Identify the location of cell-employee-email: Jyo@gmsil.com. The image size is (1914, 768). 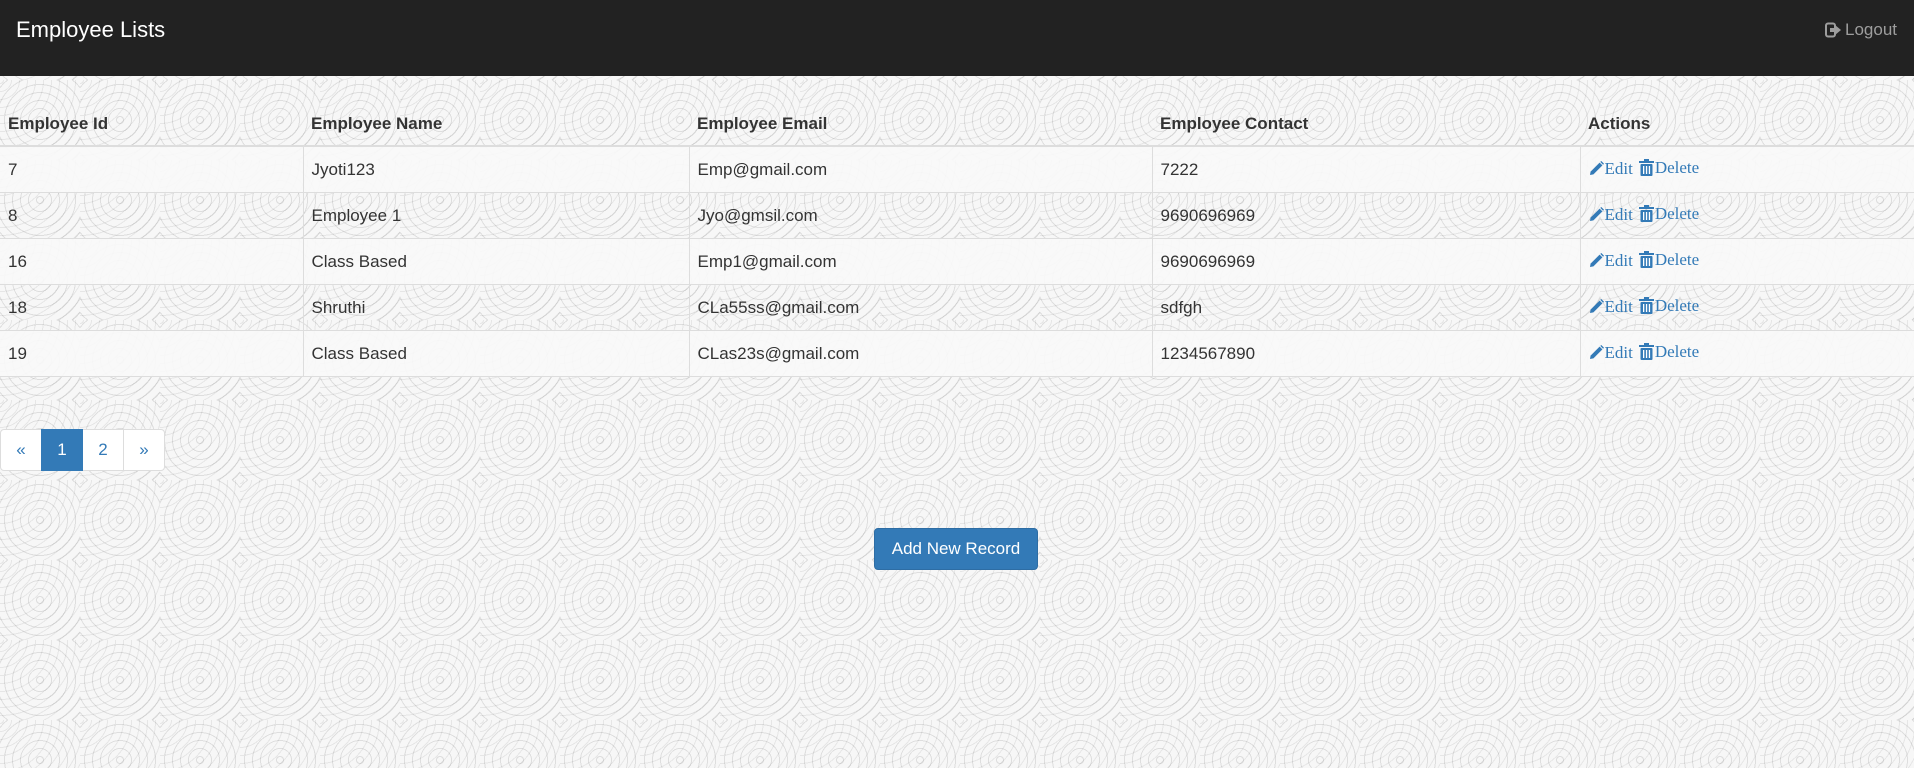
(920, 215).